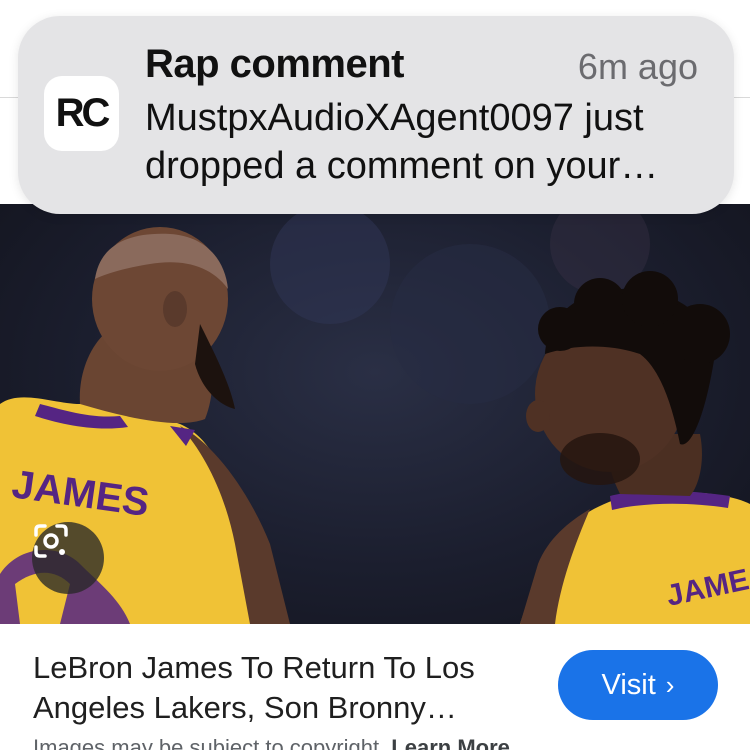 The height and width of the screenshot is (750, 750). Describe the element at coordinates (450, 742) in the screenshot. I see `learn-more-link: Learn More` at that location.